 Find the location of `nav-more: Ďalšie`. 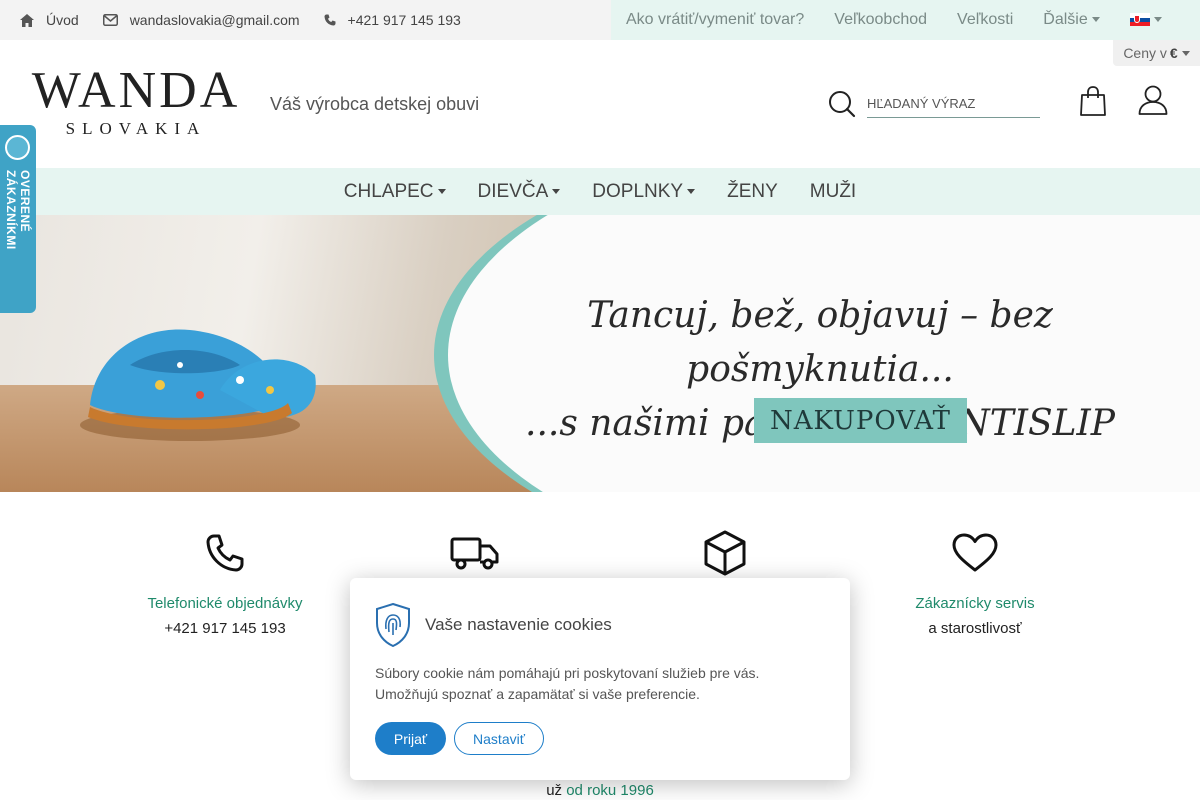

nav-more: Ďalšie is located at coordinates (1071, 20).